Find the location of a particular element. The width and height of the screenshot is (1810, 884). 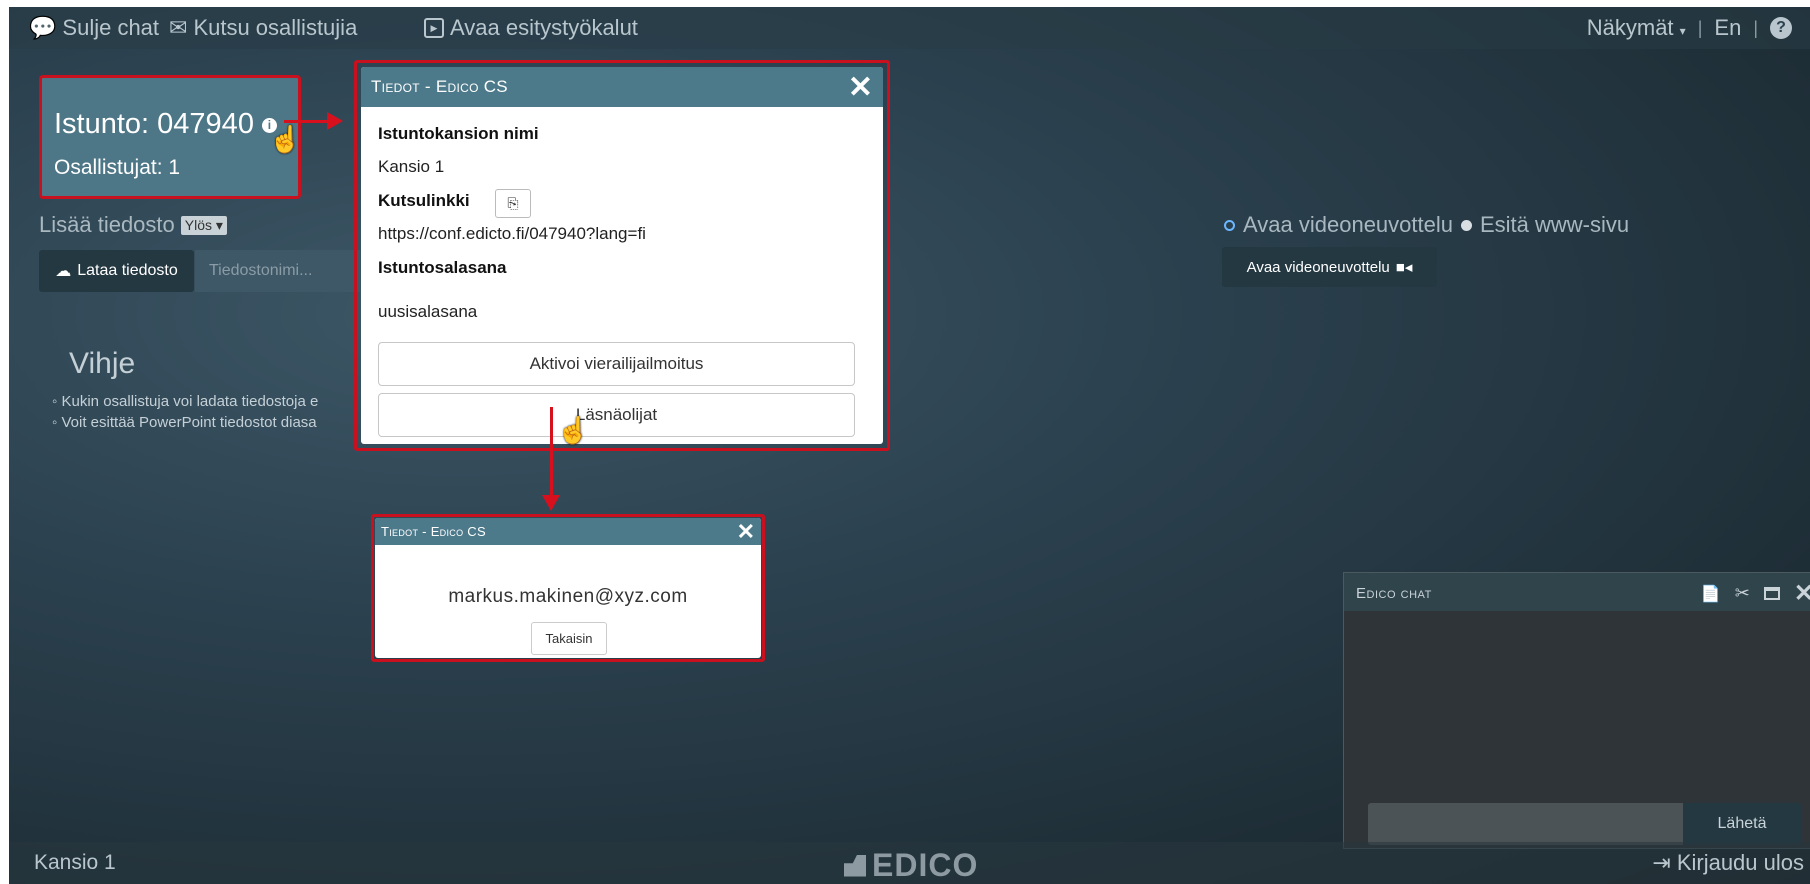

folder-value: Kansio 1 is located at coordinates (411, 166).